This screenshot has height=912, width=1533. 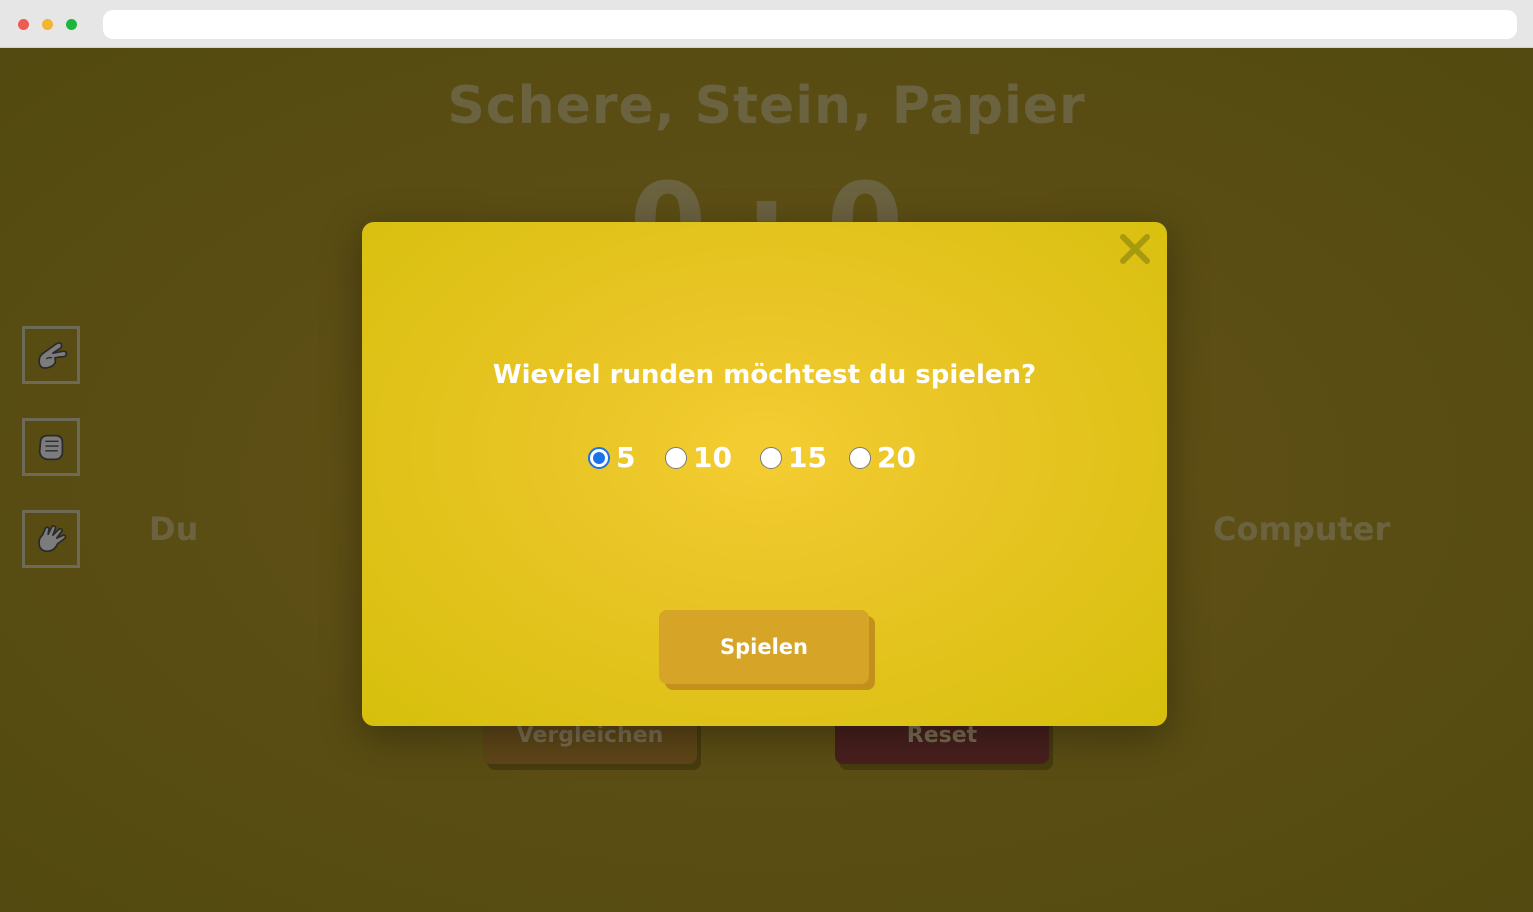 What do you see at coordinates (764, 647) in the screenshot?
I see `play-button: Spielen` at bounding box center [764, 647].